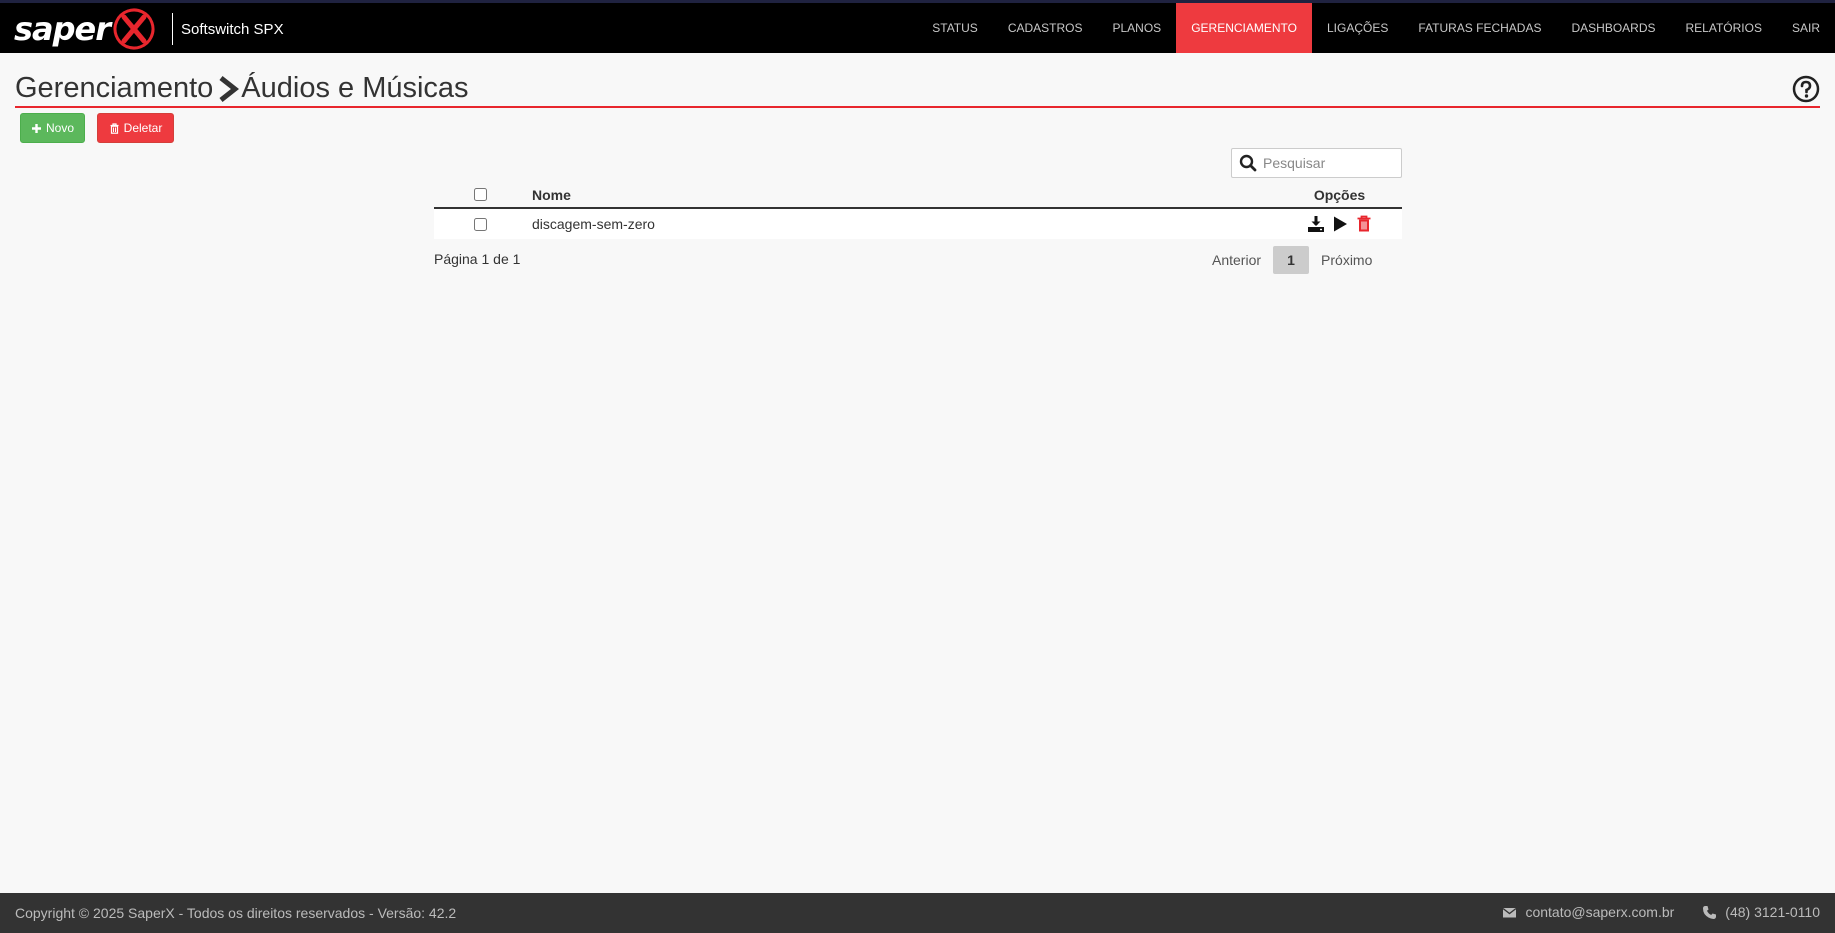 This screenshot has height=933, width=1835. Describe the element at coordinates (36, 128) in the screenshot. I see `plus-icon` at that location.